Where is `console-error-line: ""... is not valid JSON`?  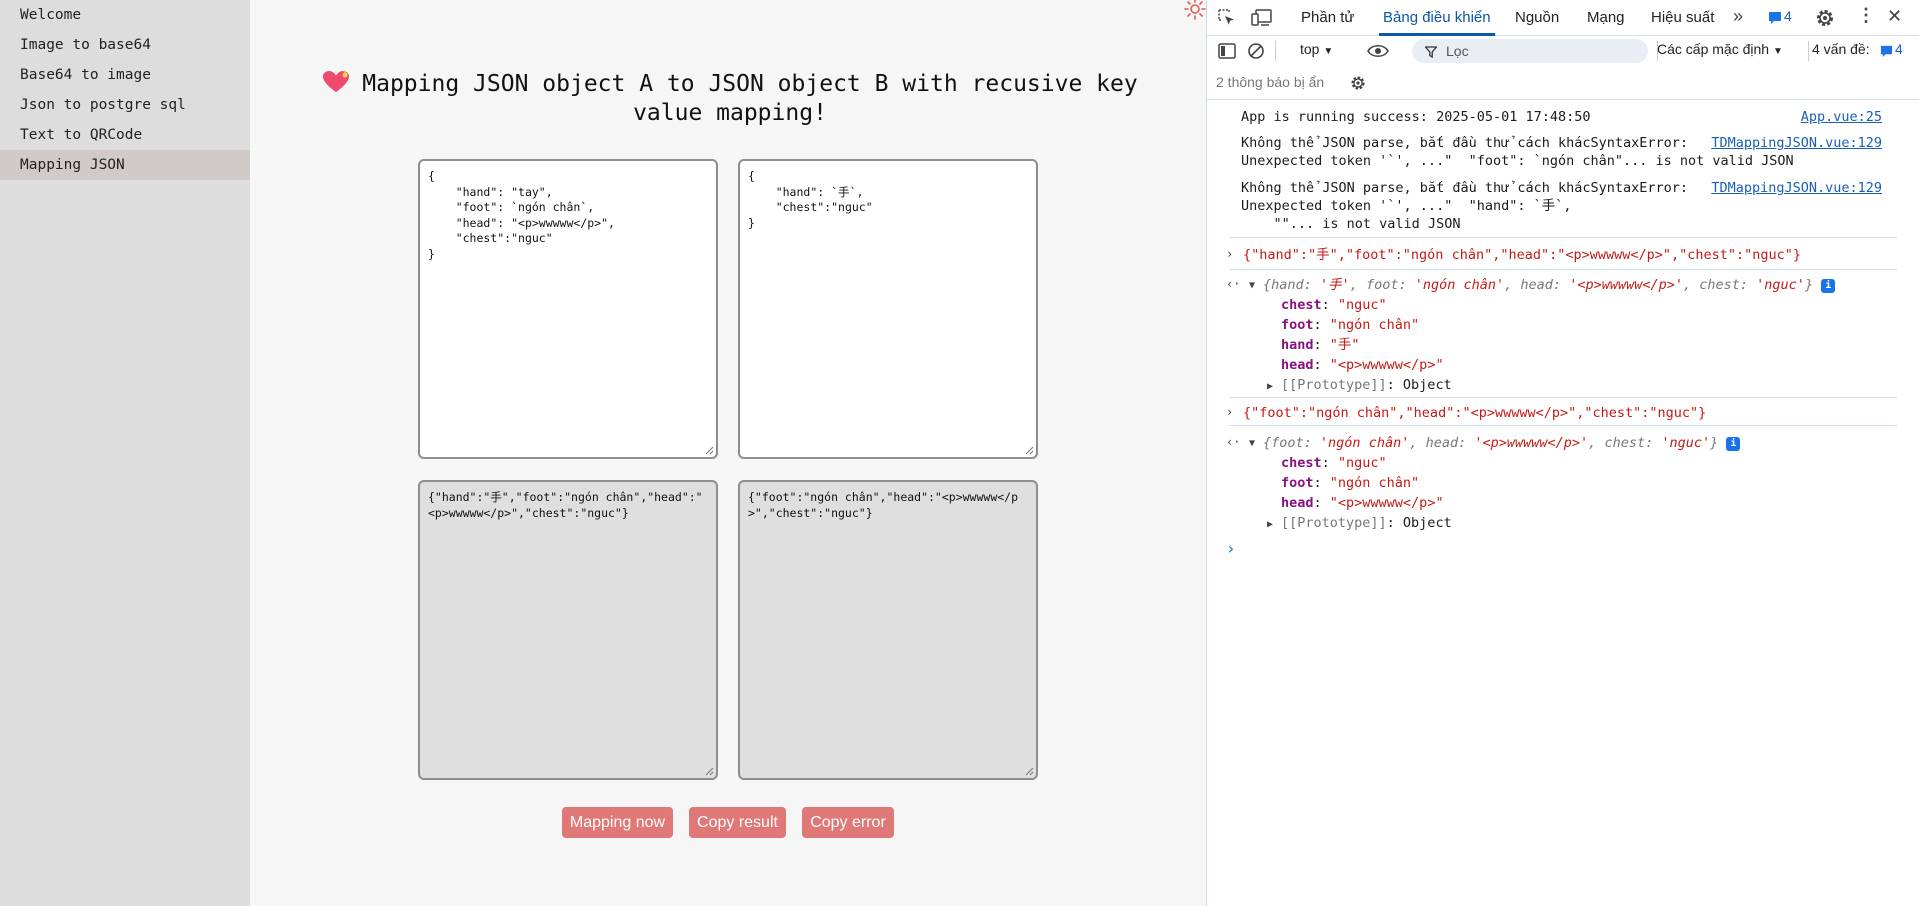 console-error-line: ""... is not valid JSON is located at coordinates (1351, 224).